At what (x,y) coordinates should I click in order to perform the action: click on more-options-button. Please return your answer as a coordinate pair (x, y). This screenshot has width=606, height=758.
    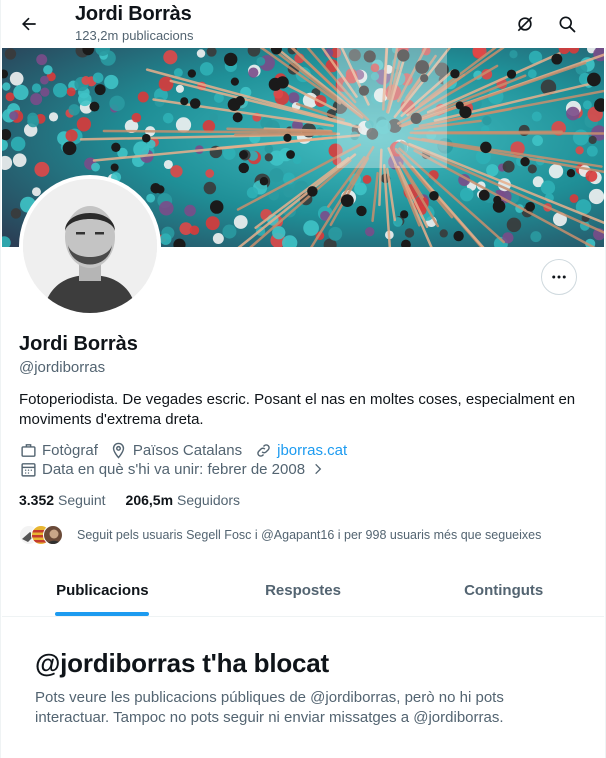
    Looking at the image, I should click on (559, 277).